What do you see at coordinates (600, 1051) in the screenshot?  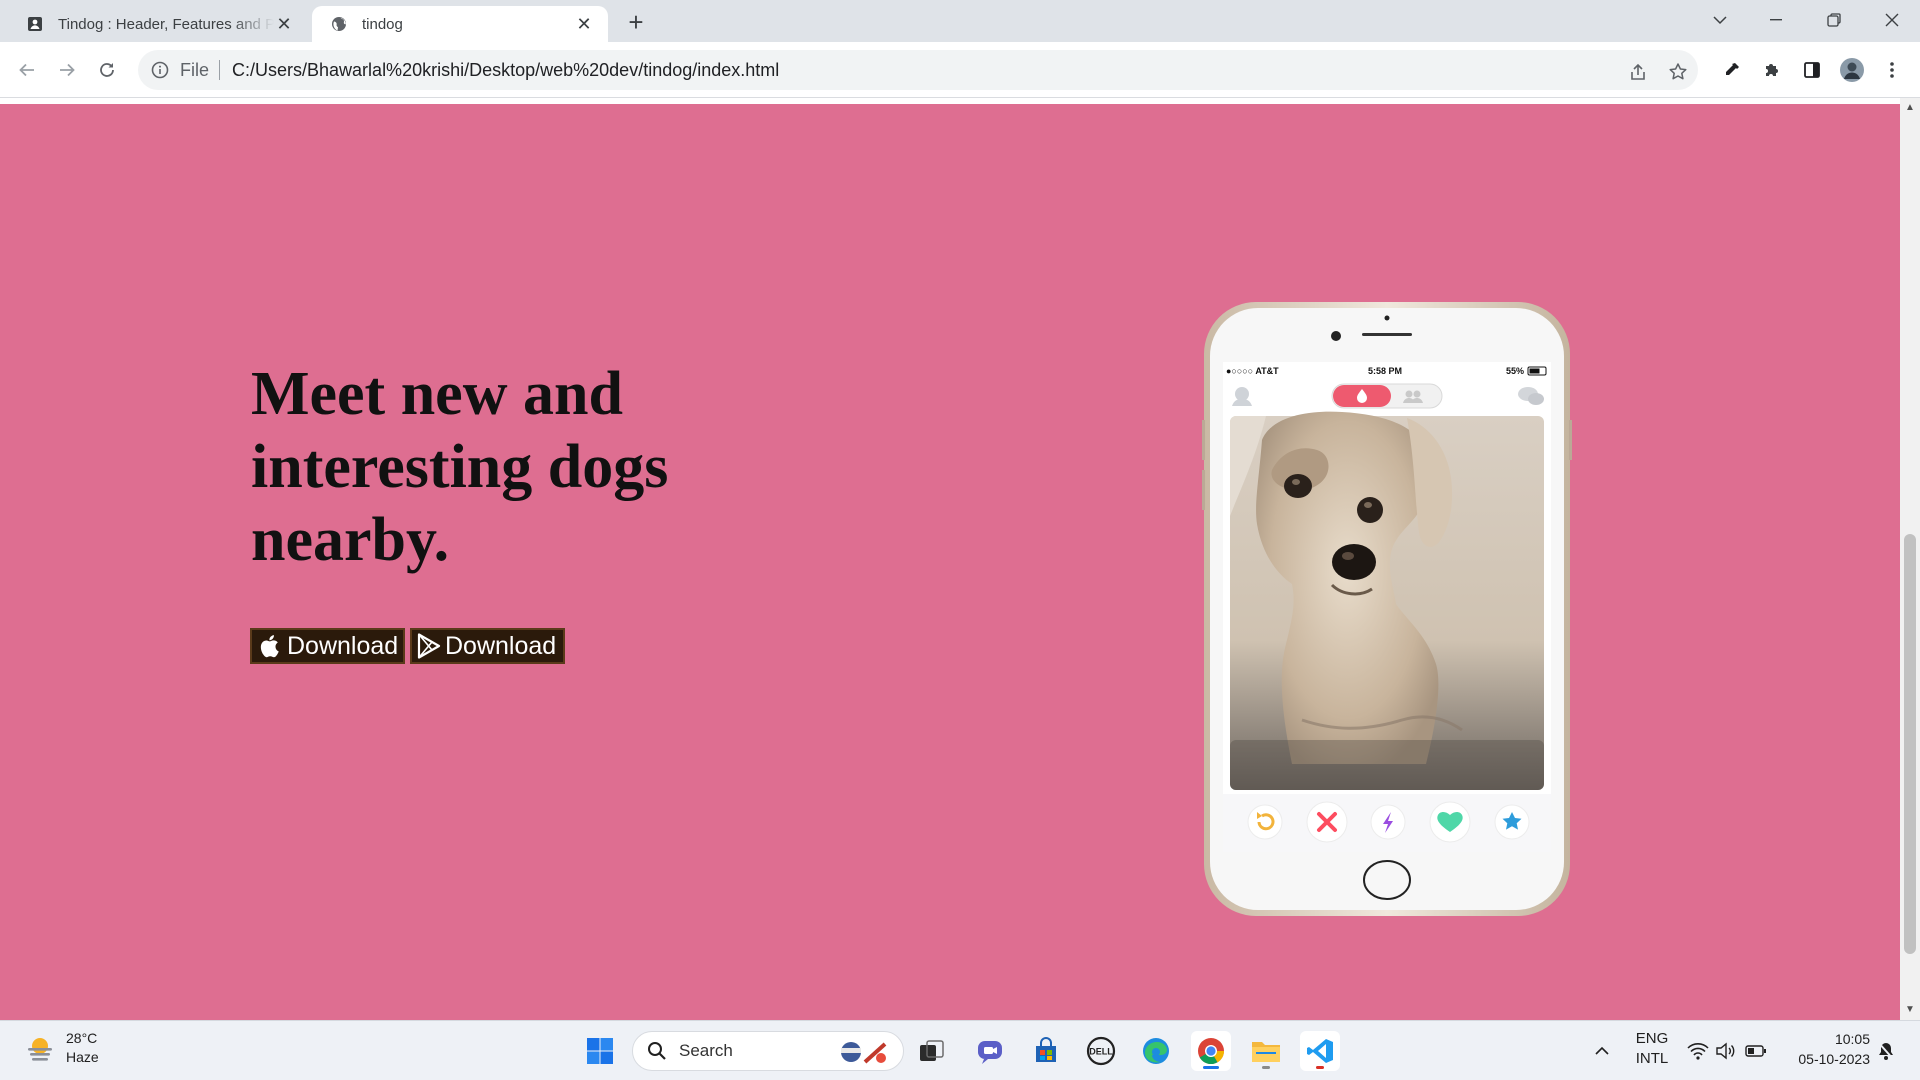 I see `windows-start-icon` at bounding box center [600, 1051].